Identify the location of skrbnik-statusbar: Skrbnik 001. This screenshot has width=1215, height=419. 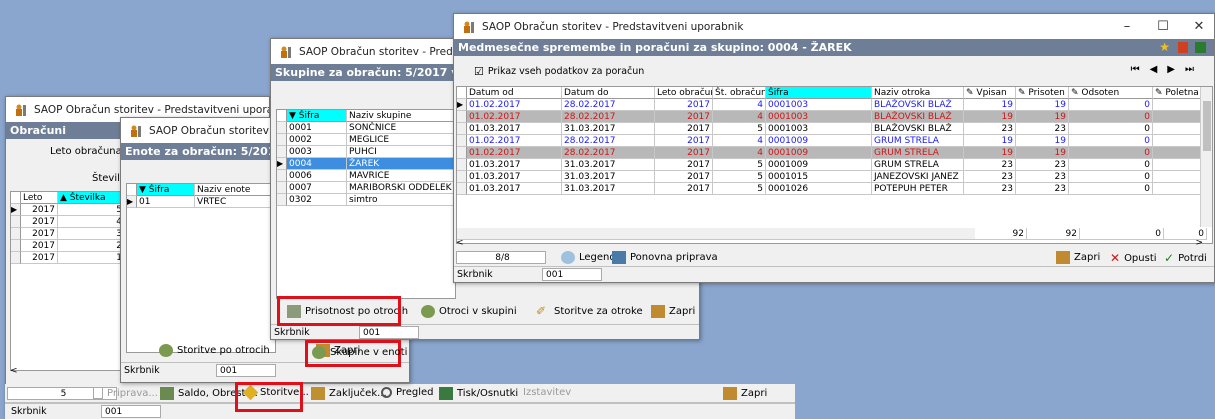
(400, 411).